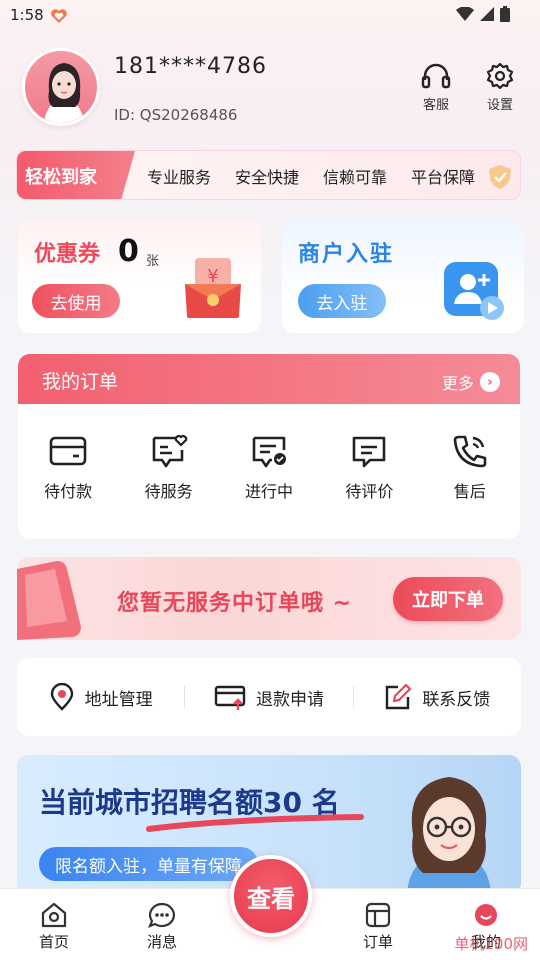  I want to click on refund-icon, so click(230, 697).